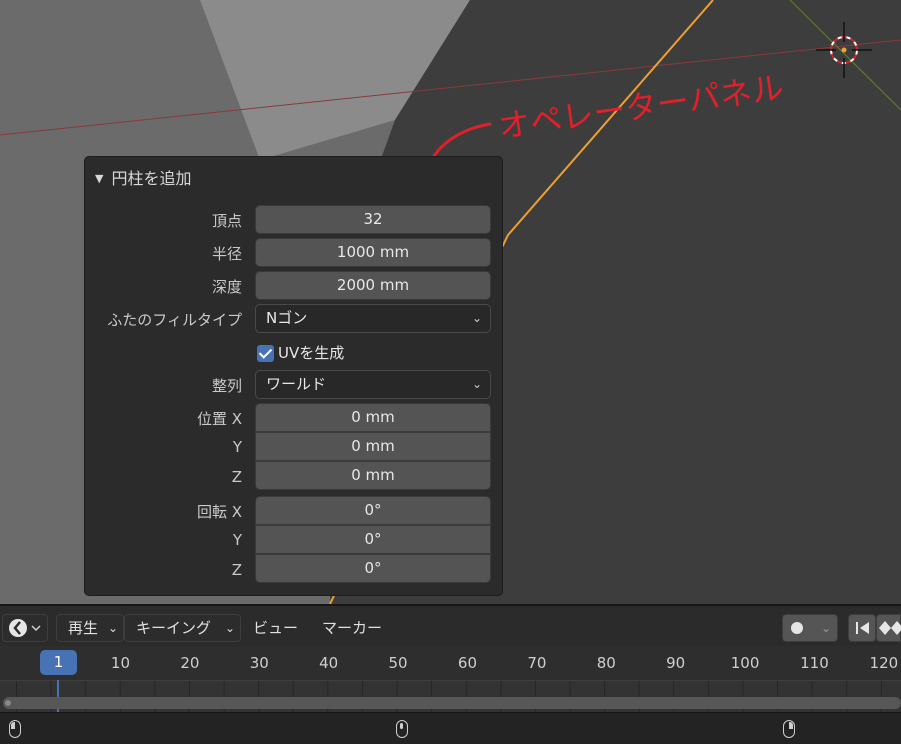  Describe the element at coordinates (373, 285) in the screenshot. I see `depth-field: 2000 mm` at that location.